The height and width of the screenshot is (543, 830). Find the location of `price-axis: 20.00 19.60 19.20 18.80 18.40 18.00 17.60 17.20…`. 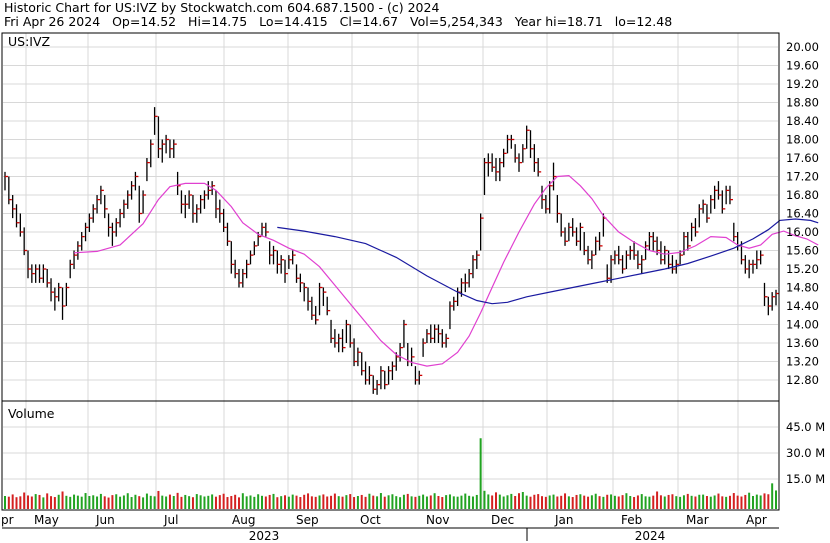

price-axis: 20.00 19.60 19.20 18.80 18.40 18.00 17.60 17.20… is located at coordinates (802, 213).